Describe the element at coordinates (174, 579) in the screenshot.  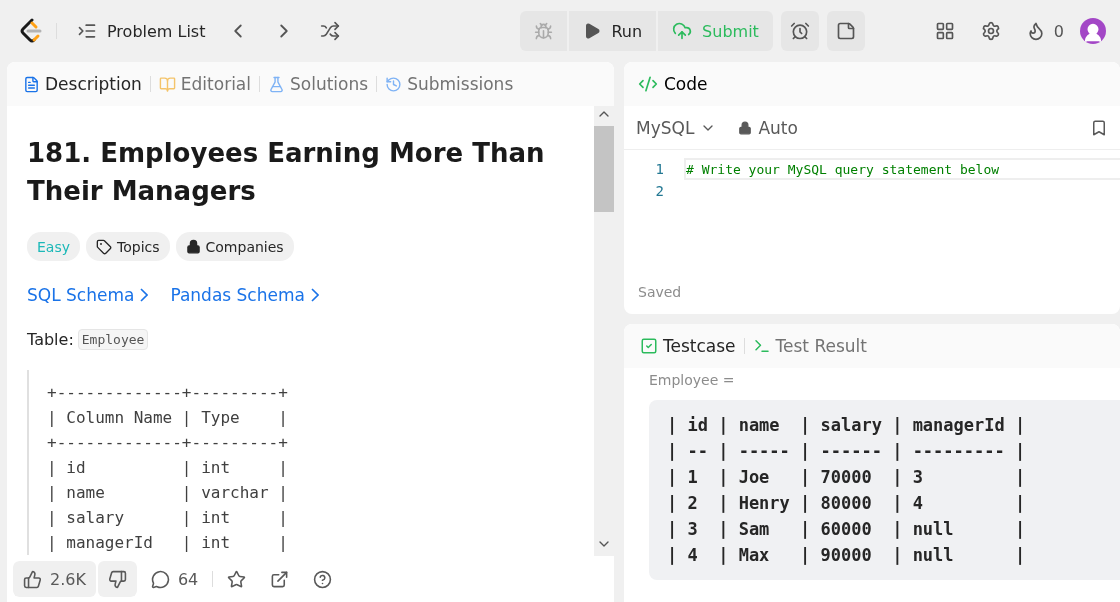
I see `comments-button: 64` at that location.